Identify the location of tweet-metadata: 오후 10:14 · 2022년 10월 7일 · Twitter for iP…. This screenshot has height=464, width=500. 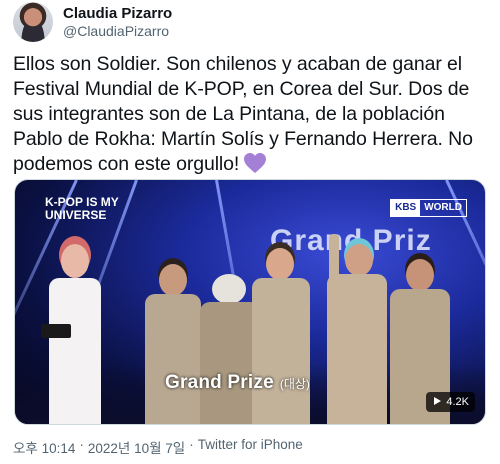
(158, 447).